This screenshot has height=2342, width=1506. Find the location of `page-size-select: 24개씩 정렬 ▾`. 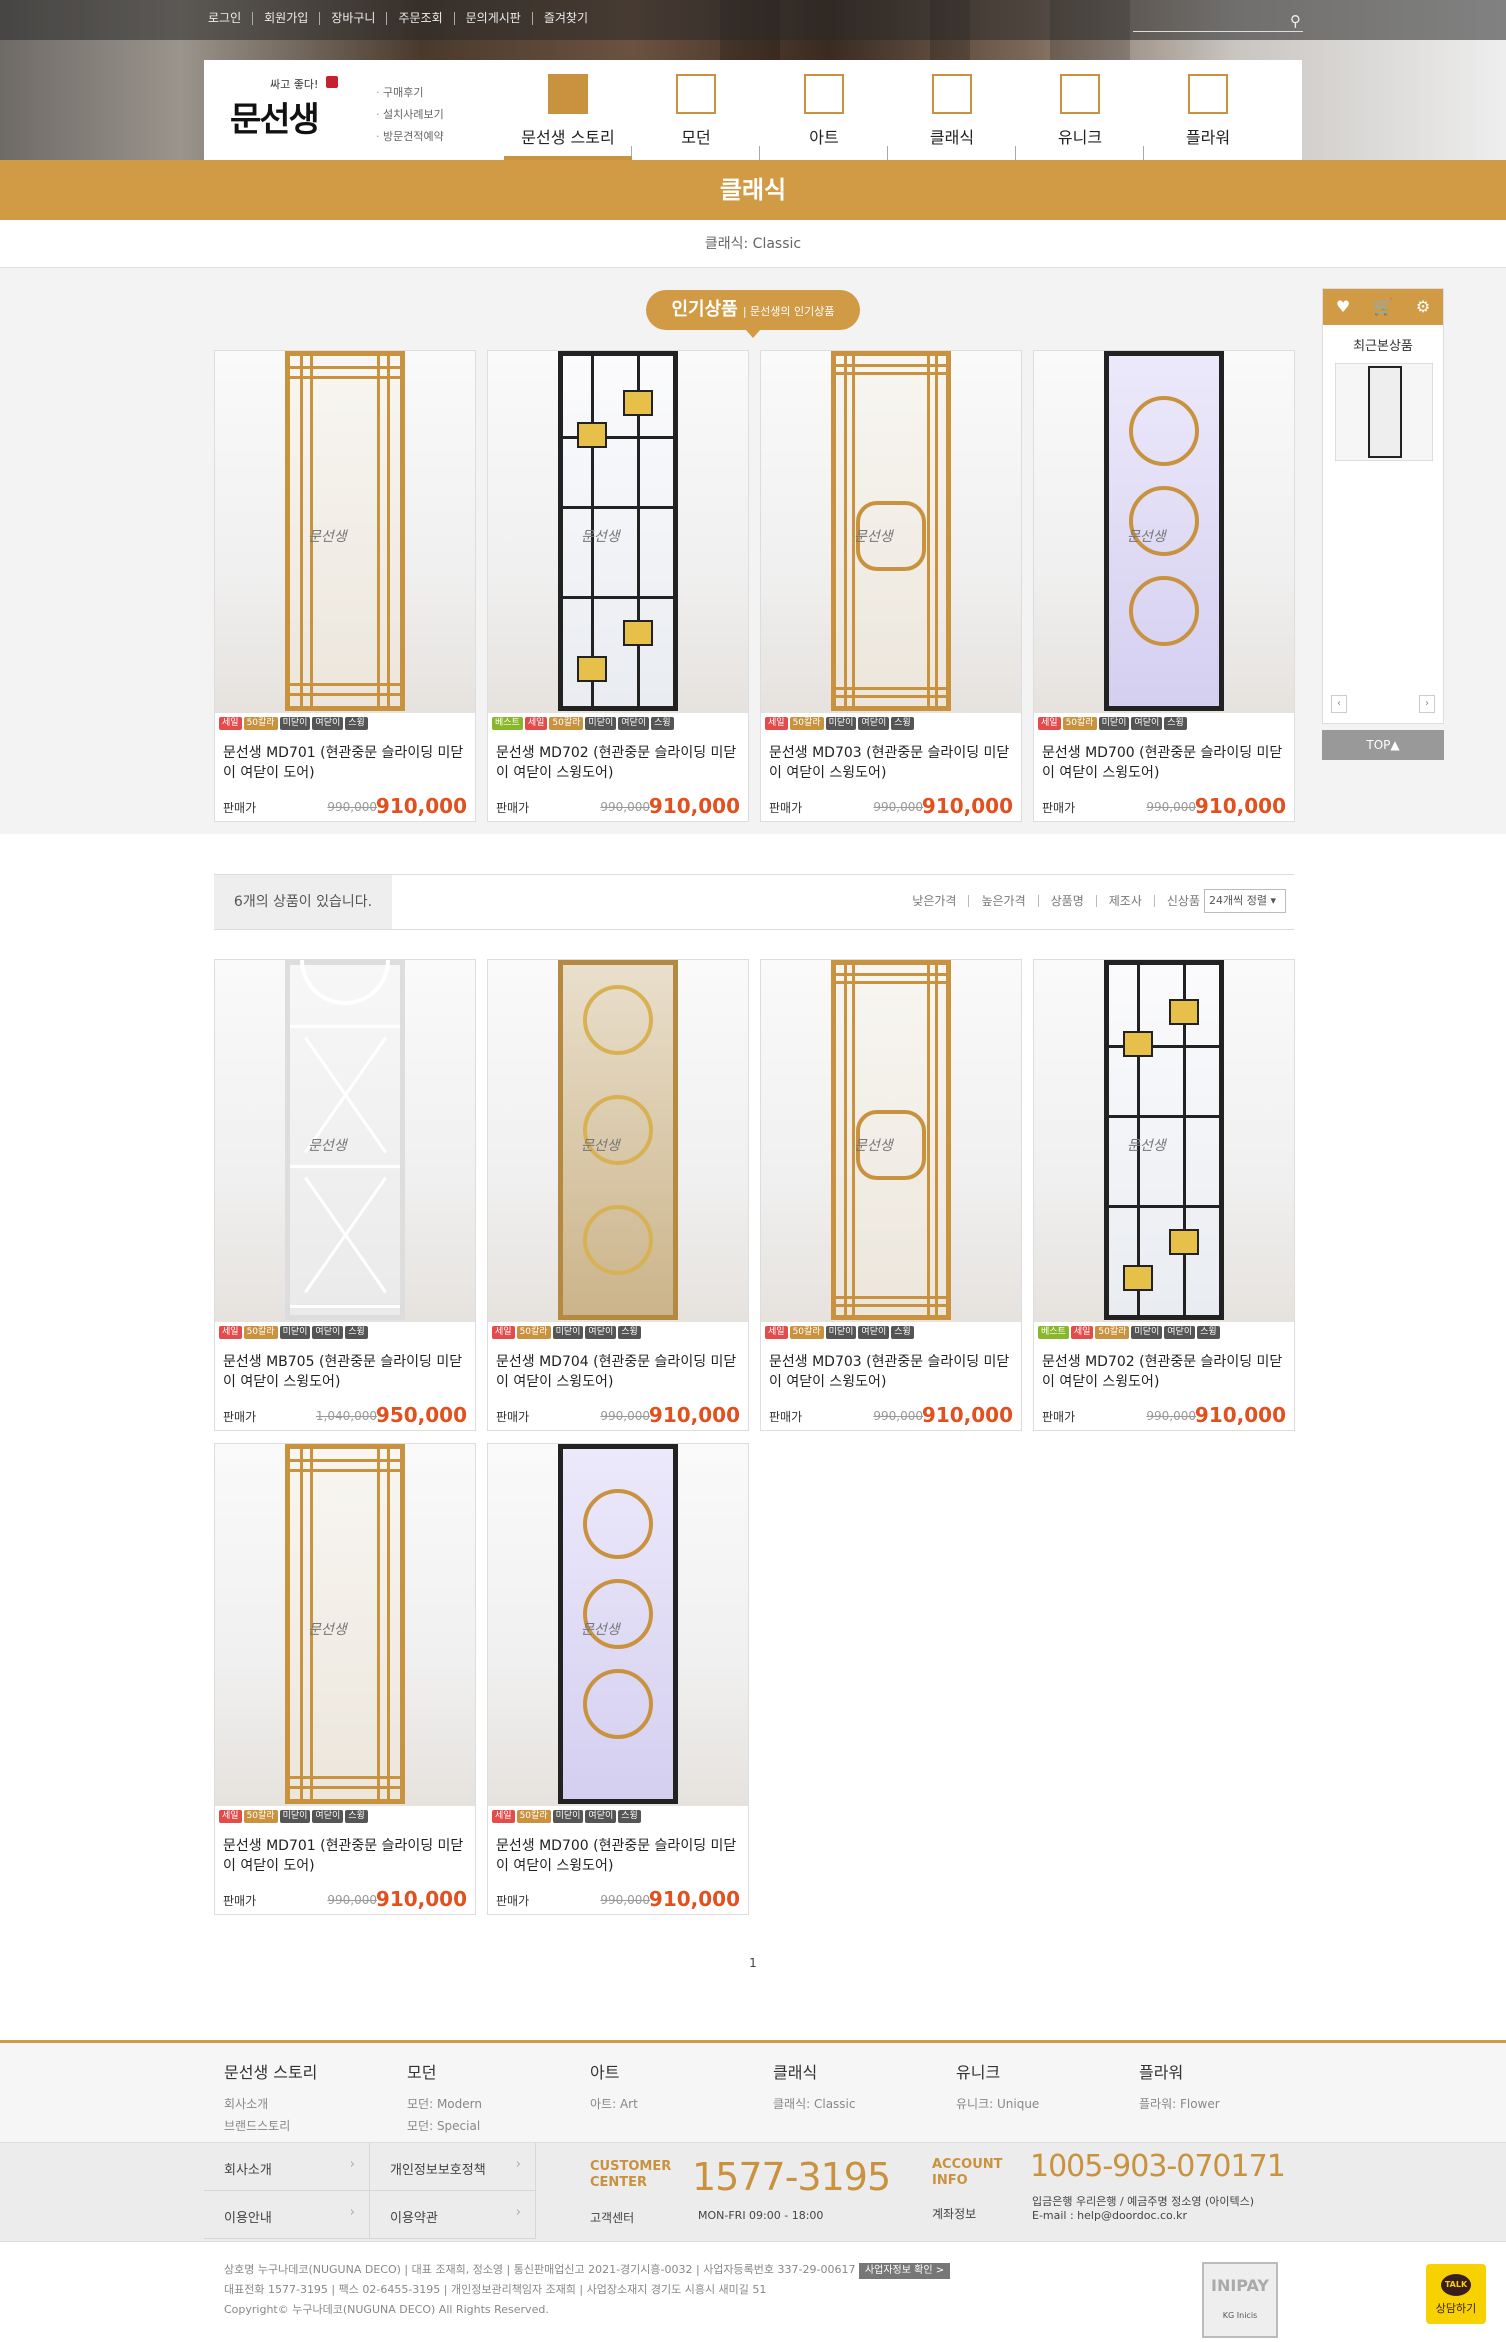

page-size-select: 24개씩 정렬 ▾ is located at coordinates (1245, 901).